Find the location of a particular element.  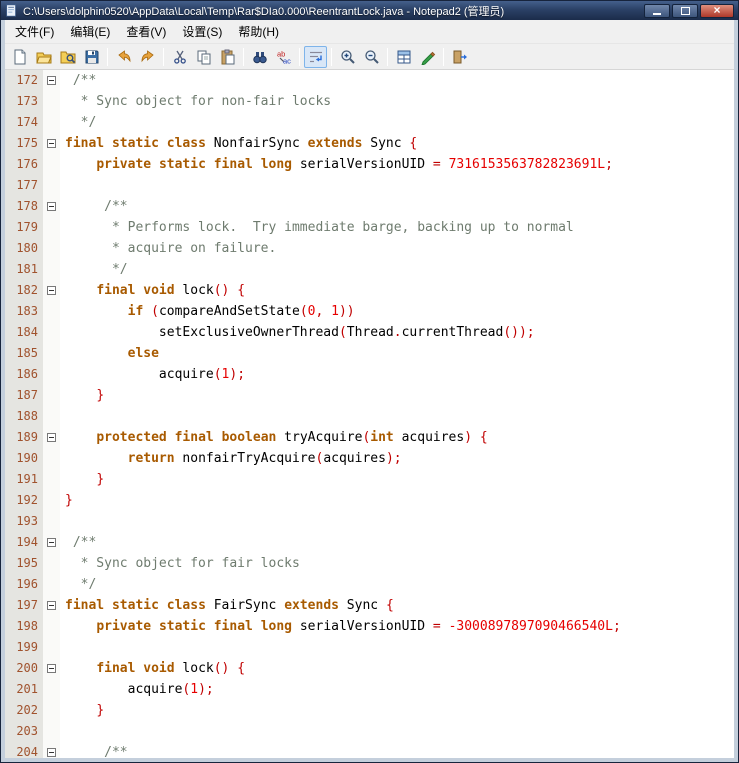

close-button is located at coordinates (717, 10).